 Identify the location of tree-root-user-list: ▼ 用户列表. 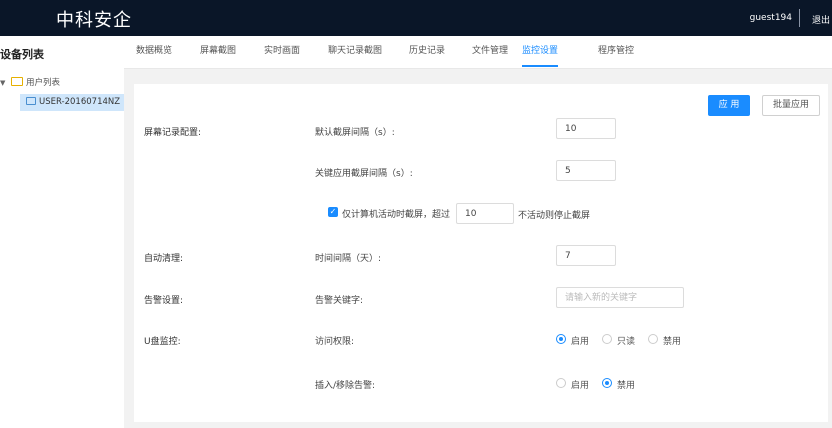
(30, 82).